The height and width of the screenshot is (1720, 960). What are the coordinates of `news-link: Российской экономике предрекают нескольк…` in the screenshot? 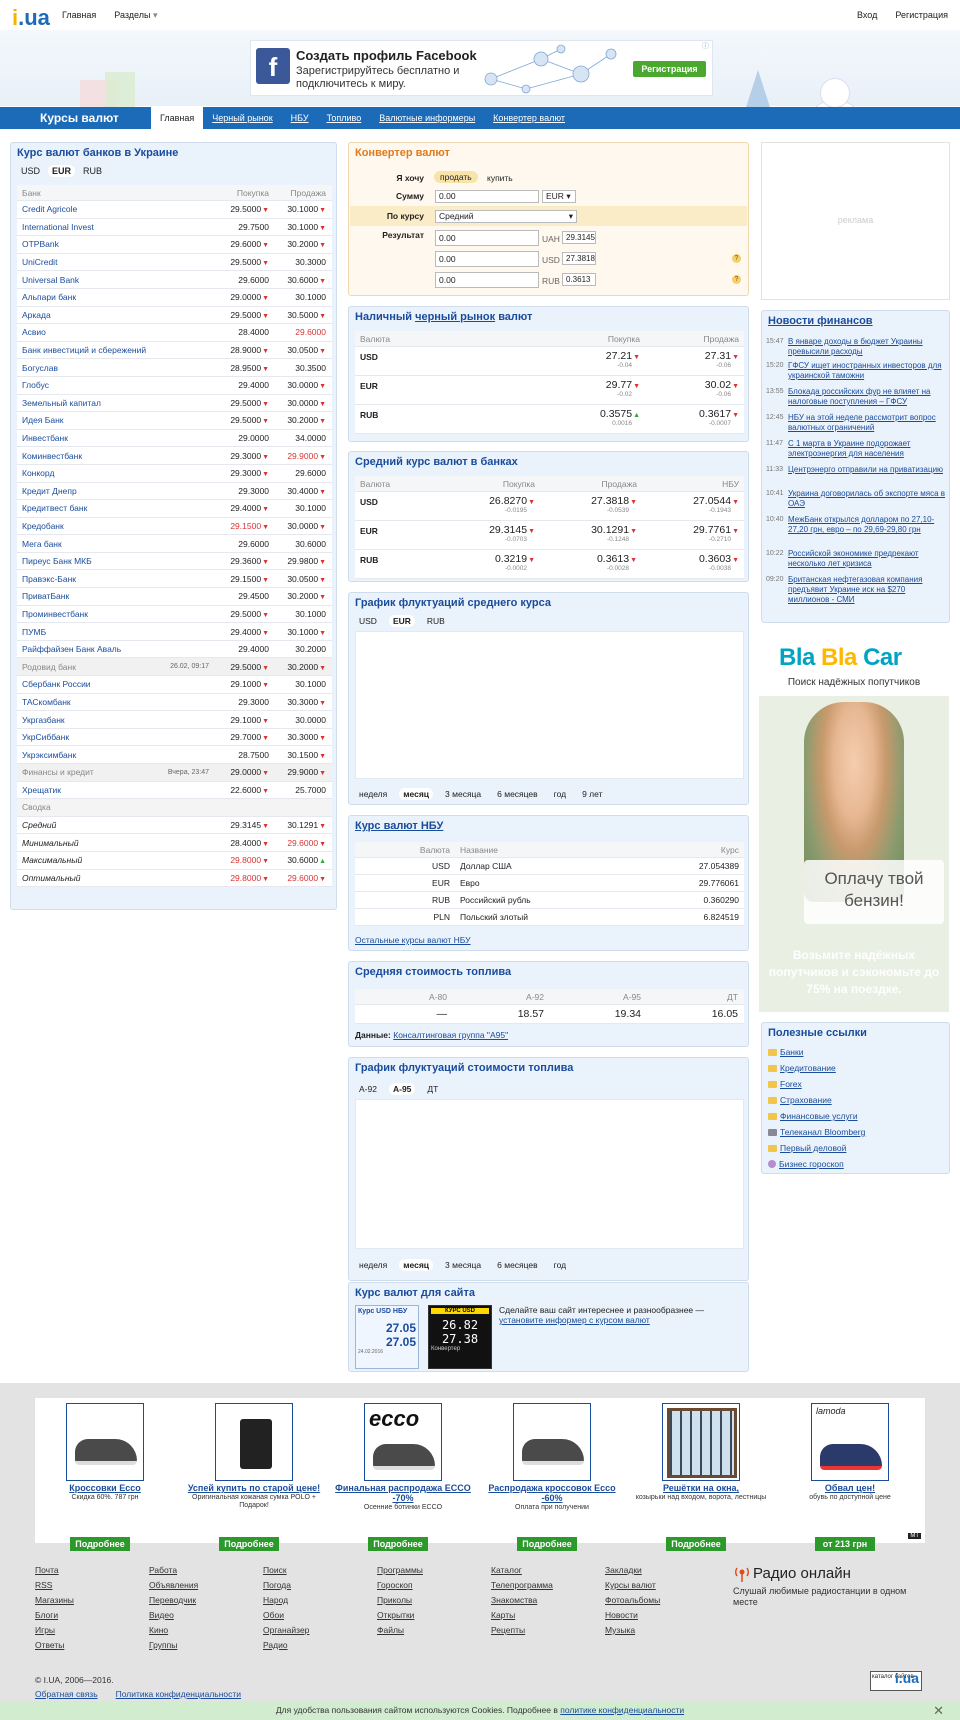 It's located at (868, 559).